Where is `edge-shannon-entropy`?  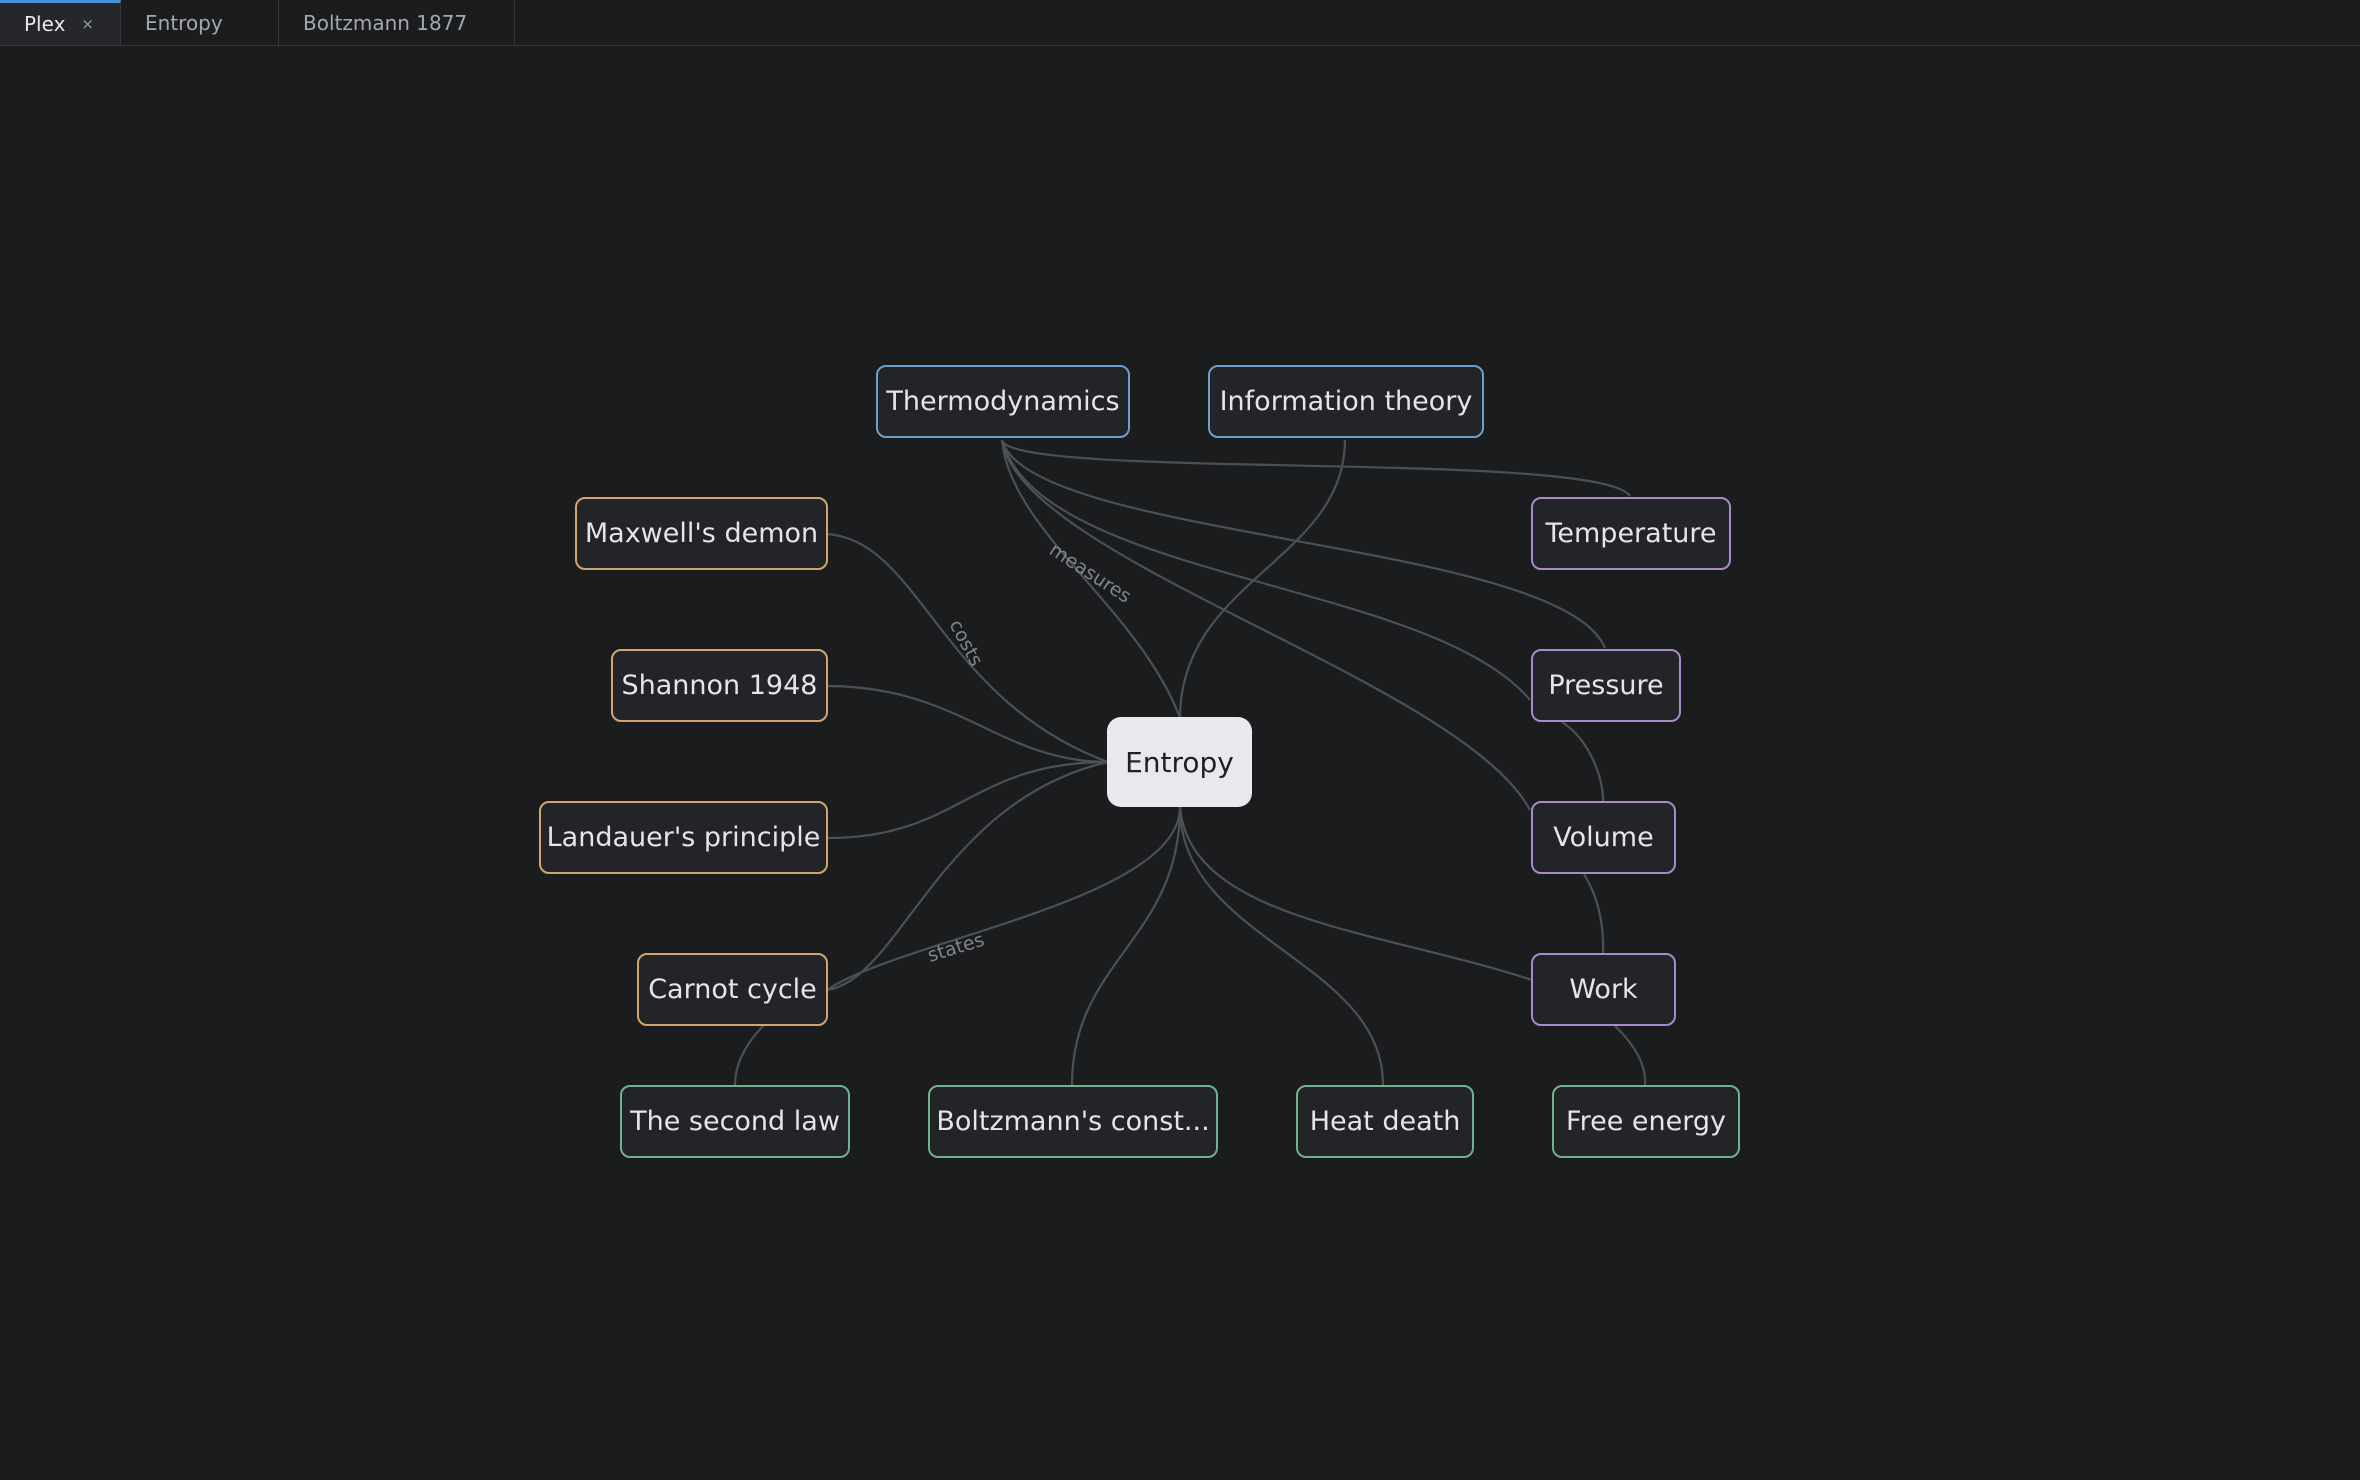
edge-shannon-entropy is located at coordinates (967, 724).